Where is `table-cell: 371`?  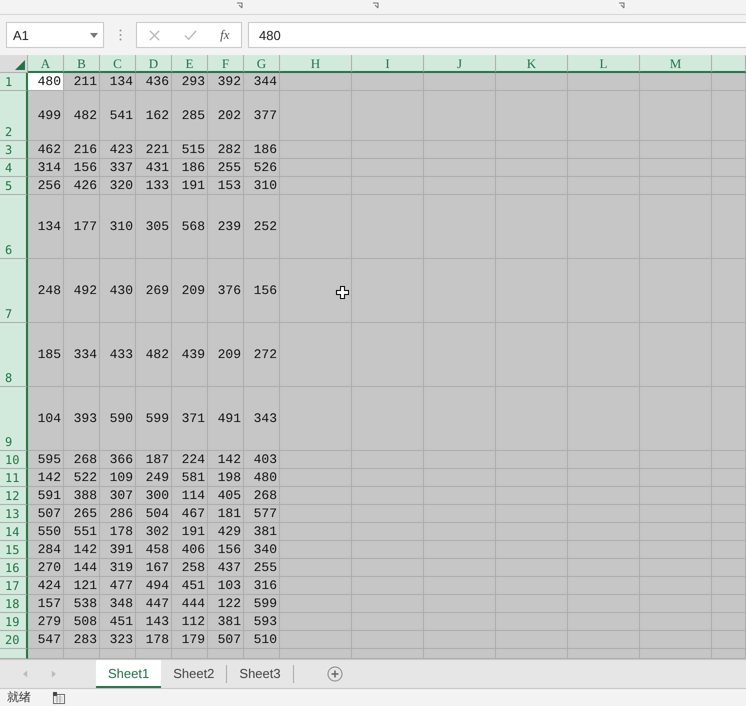 table-cell: 371 is located at coordinates (190, 419).